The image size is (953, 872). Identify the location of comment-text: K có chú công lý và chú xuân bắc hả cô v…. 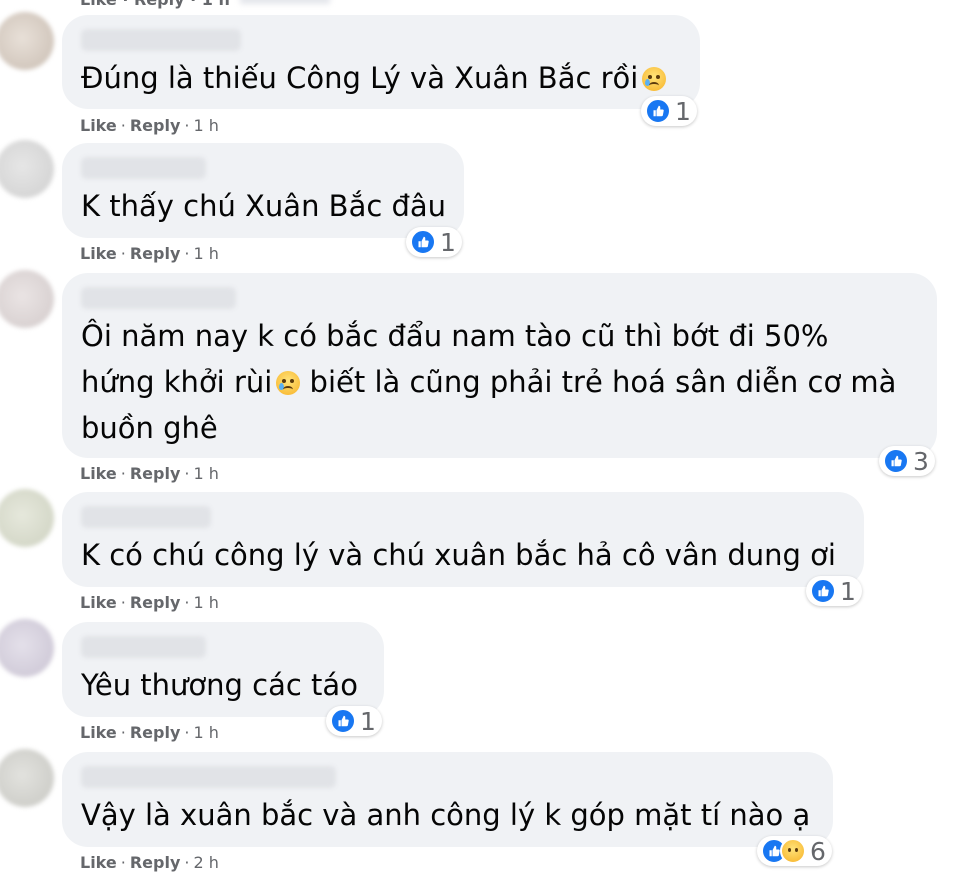
(458, 555).